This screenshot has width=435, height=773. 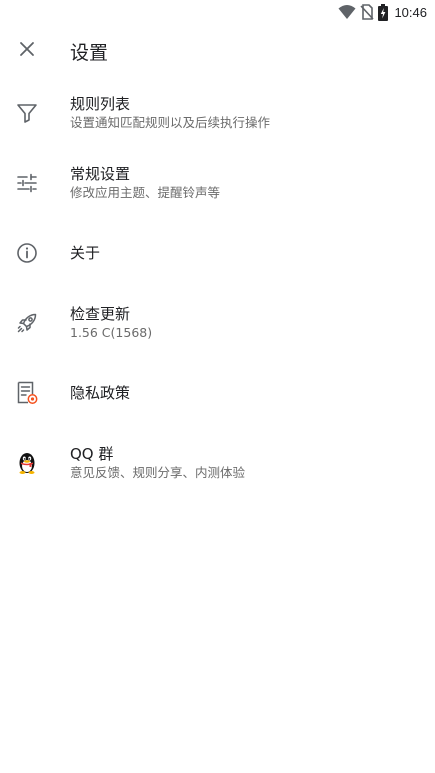 I want to click on toolbar: 设置, so click(x=217, y=51).